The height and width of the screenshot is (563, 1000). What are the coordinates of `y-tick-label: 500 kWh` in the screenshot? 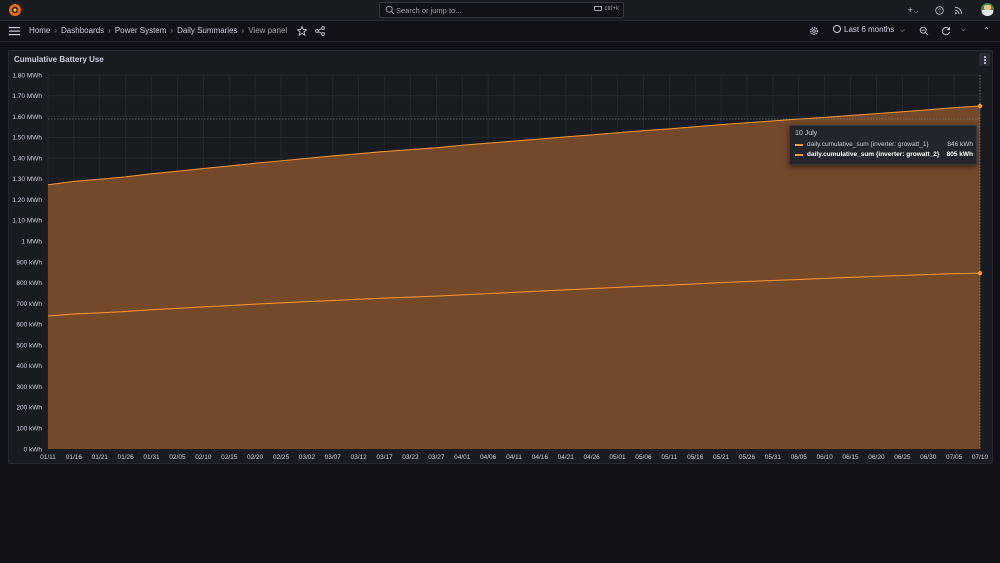 It's located at (29, 345).